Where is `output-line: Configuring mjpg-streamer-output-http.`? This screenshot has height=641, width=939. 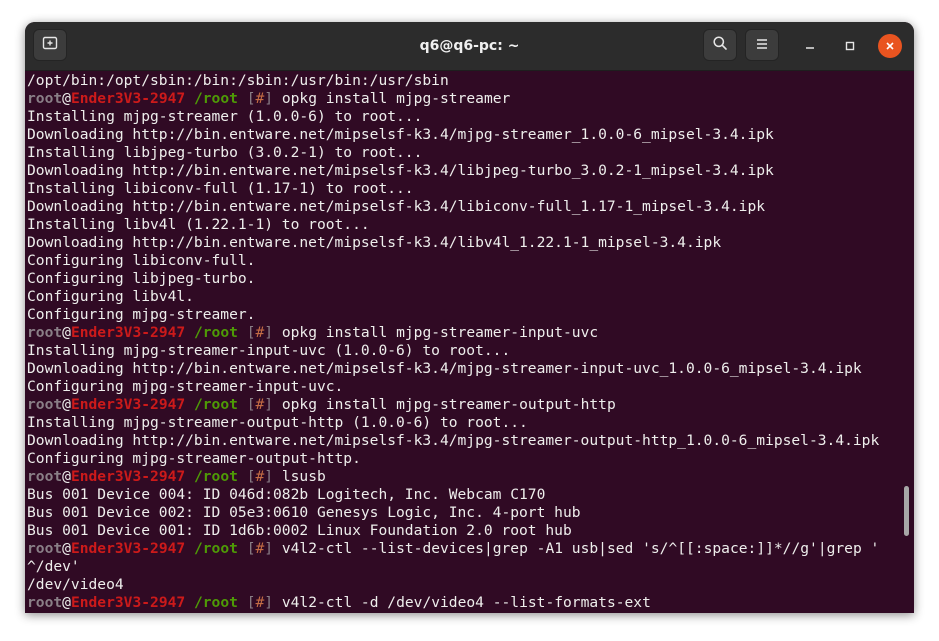
output-line: Configuring mjpg-streamer-output-http. is located at coordinates (194, 458).